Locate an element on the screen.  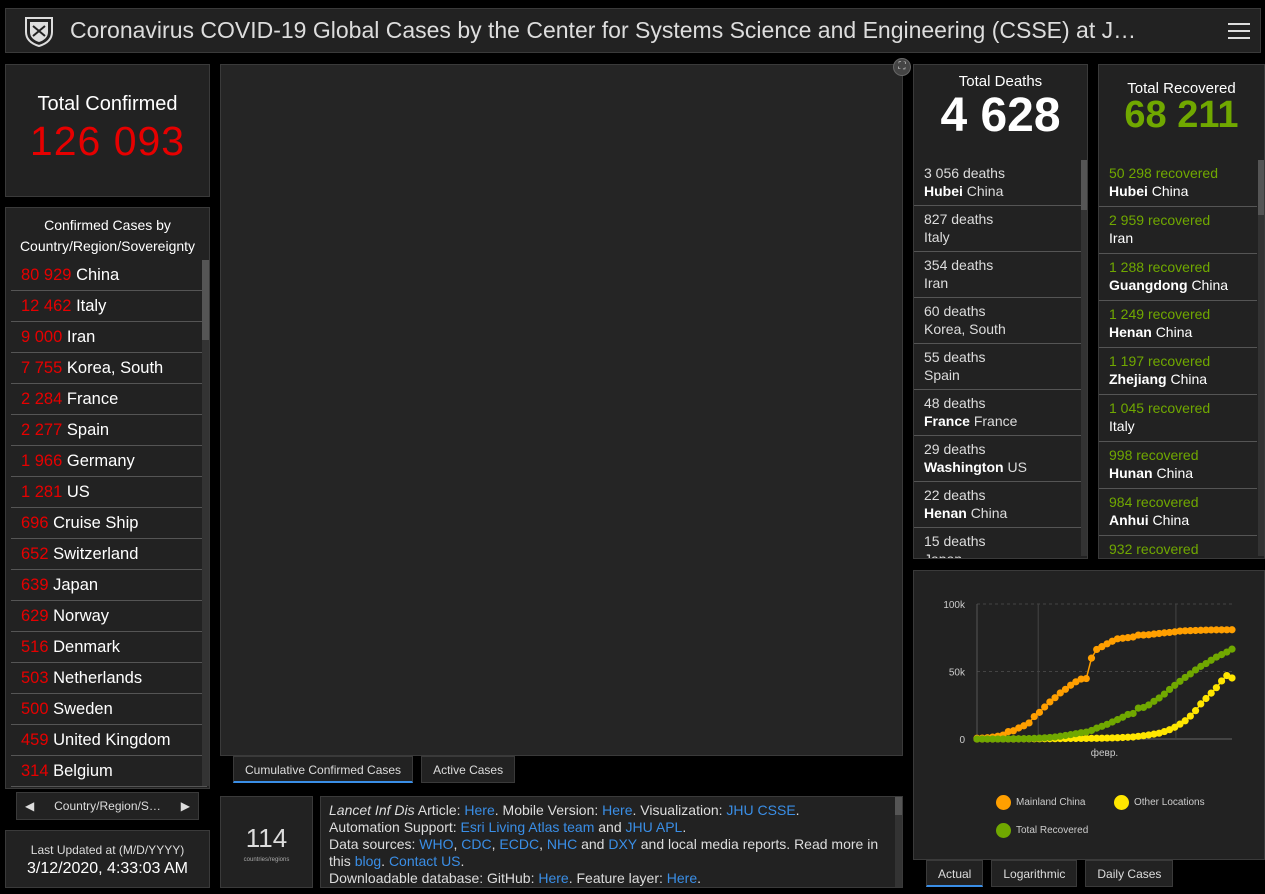
legend-total-recovered: Total Recovered is located at coordinates (1042, 830).